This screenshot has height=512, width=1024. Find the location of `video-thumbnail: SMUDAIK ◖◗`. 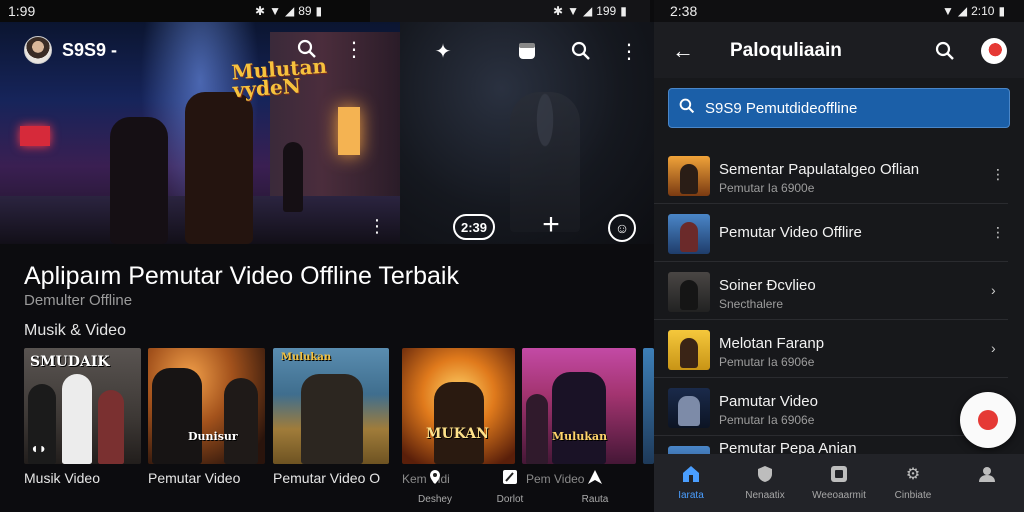

video-thumbnail: SMUDAIK ◖◗ is located at coordinates (82, 406).